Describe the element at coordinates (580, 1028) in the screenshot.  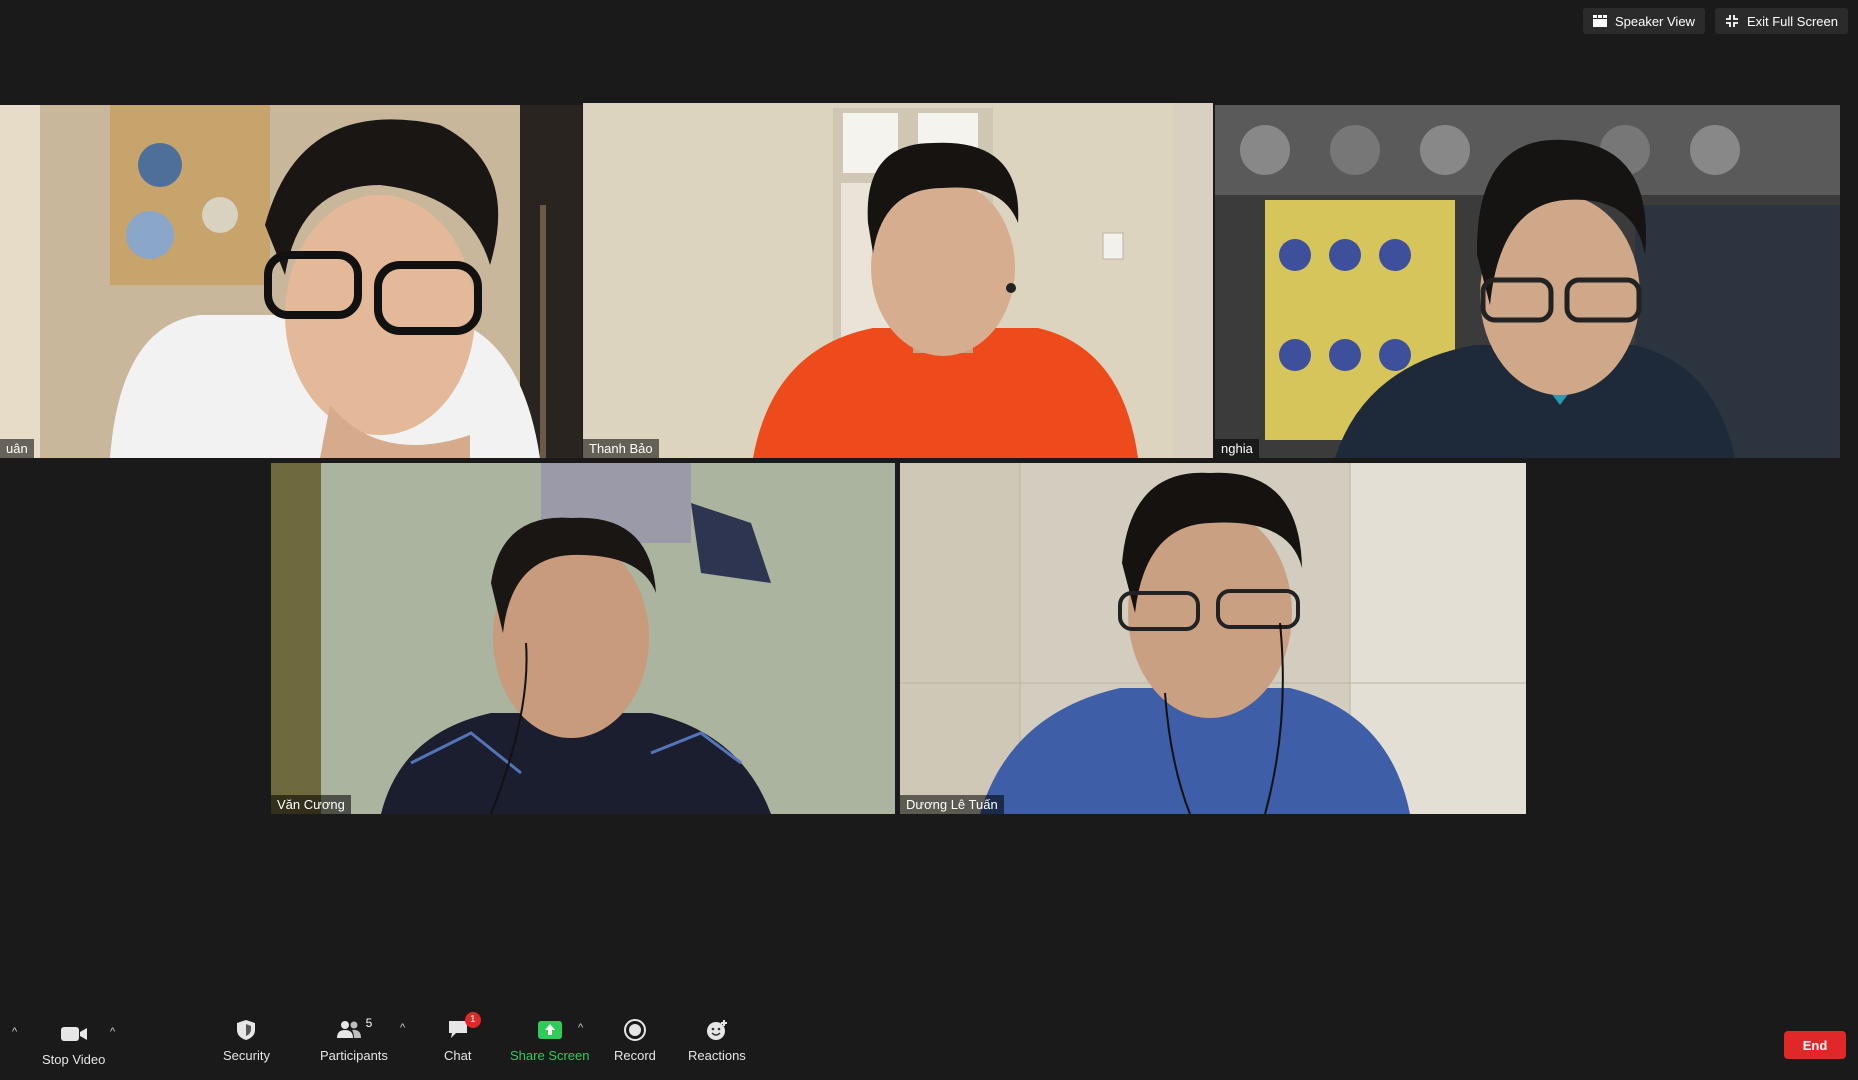
I see `share-screen-options-caret: ^` at that location.